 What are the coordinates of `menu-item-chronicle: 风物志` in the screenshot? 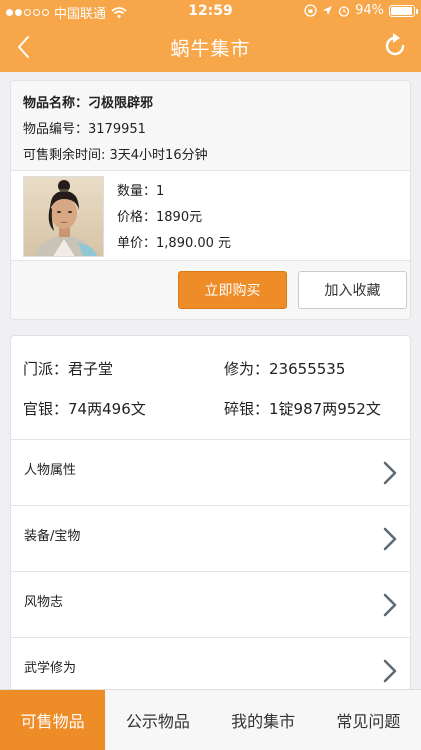 It's located at (210, 605).